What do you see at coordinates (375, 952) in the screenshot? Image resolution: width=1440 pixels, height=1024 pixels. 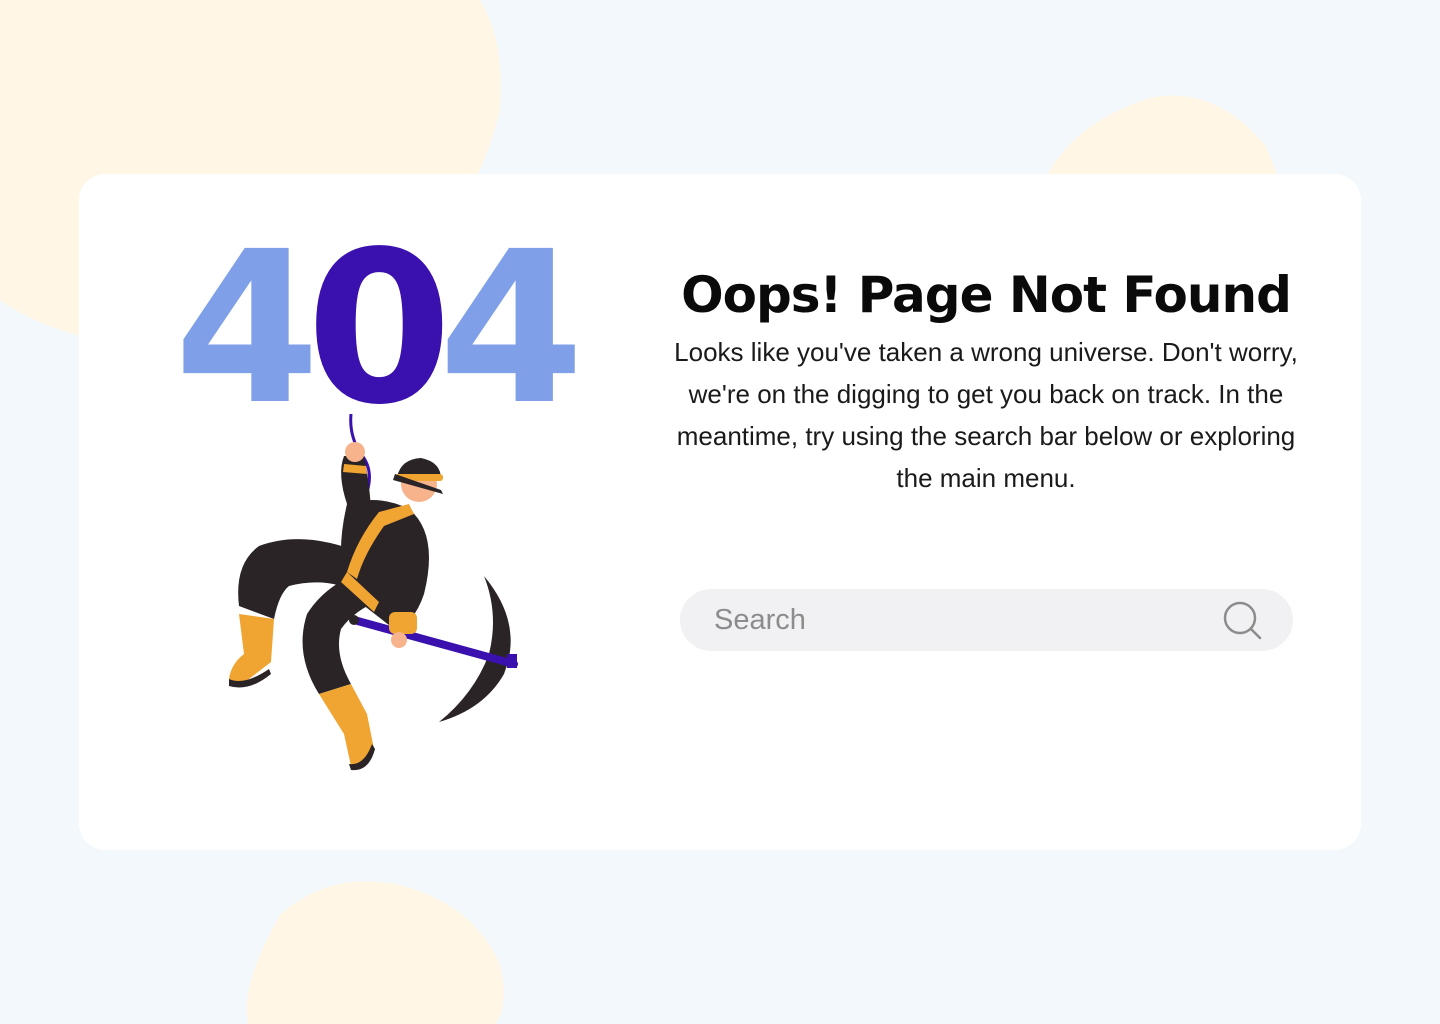 I see `background-blob-bottom` at bounding box center [375, 952].